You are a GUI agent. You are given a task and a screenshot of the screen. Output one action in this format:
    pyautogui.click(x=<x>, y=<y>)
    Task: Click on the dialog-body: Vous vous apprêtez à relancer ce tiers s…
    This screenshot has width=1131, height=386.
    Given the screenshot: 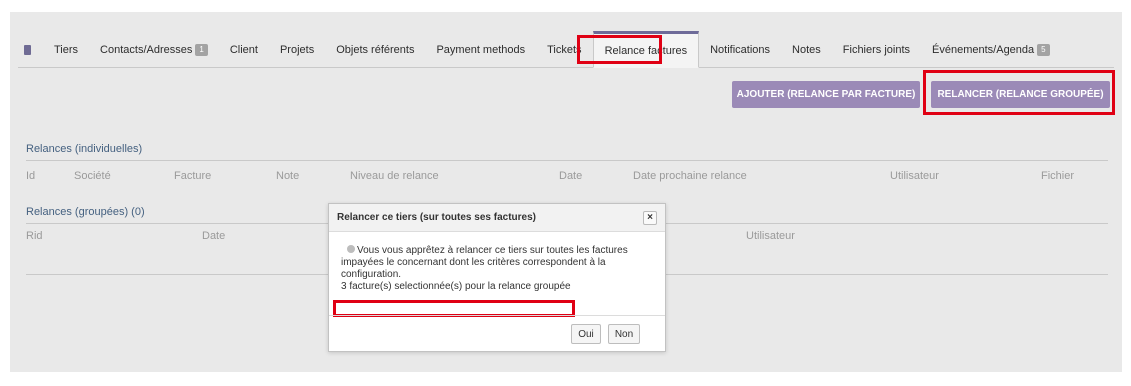 What is the action you would take?
    pyautogui.click(x=500, y=269)
    